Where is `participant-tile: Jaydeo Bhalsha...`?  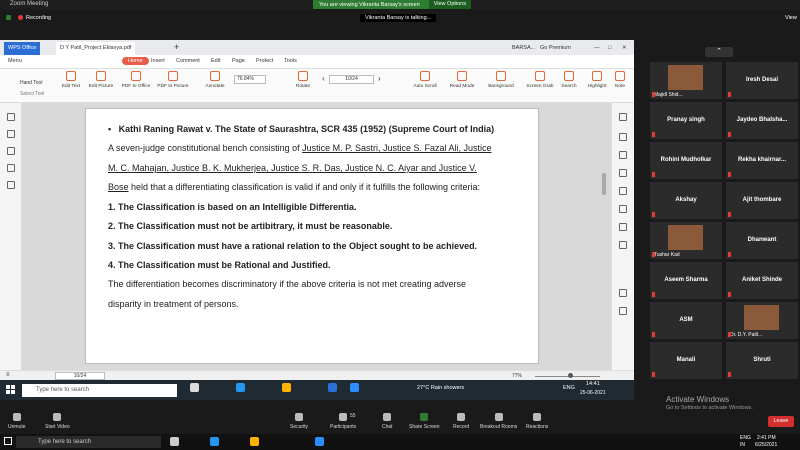 participant-tile: Jaydeo Bhalsha... is located at coordinates (762, 120).